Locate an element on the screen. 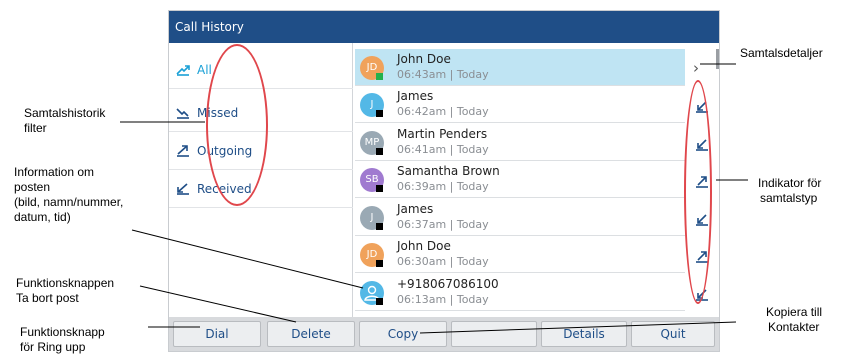  call-entry: J James 06:37am | Today is located at coordinates (520, 217).